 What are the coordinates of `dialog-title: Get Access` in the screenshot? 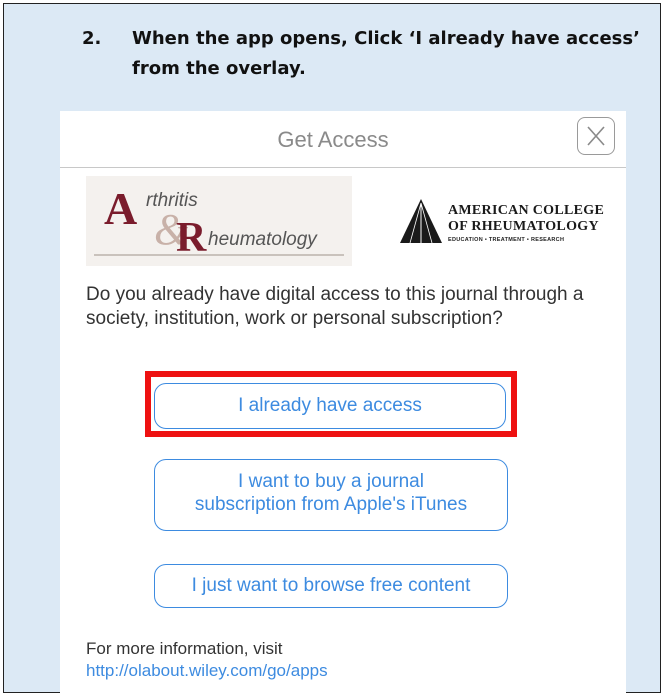 It's located at (333, 139).